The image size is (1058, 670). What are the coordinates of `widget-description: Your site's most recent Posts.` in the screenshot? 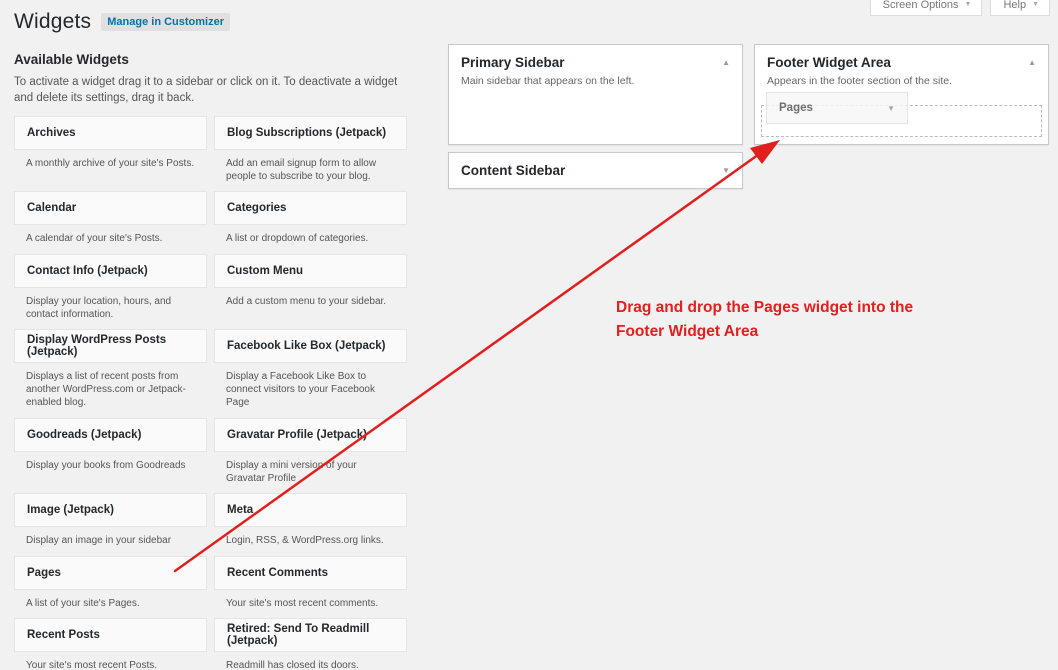 It's located at (92, 665).